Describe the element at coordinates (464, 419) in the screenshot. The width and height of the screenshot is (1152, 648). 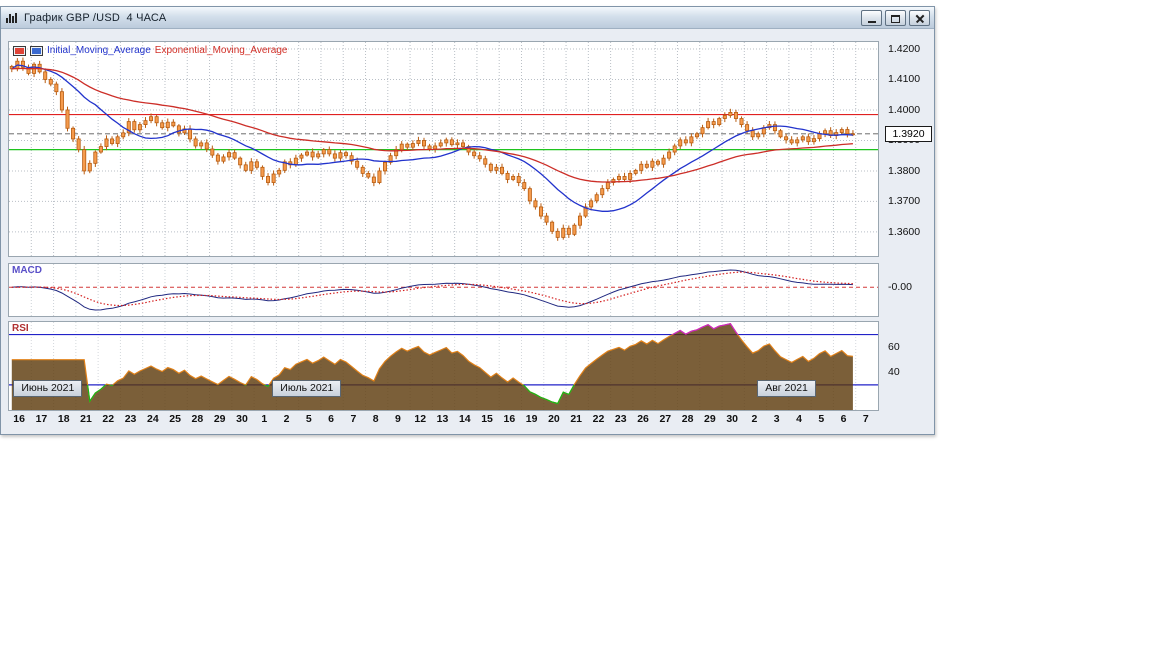
I see `time-tick: 14` at that location.